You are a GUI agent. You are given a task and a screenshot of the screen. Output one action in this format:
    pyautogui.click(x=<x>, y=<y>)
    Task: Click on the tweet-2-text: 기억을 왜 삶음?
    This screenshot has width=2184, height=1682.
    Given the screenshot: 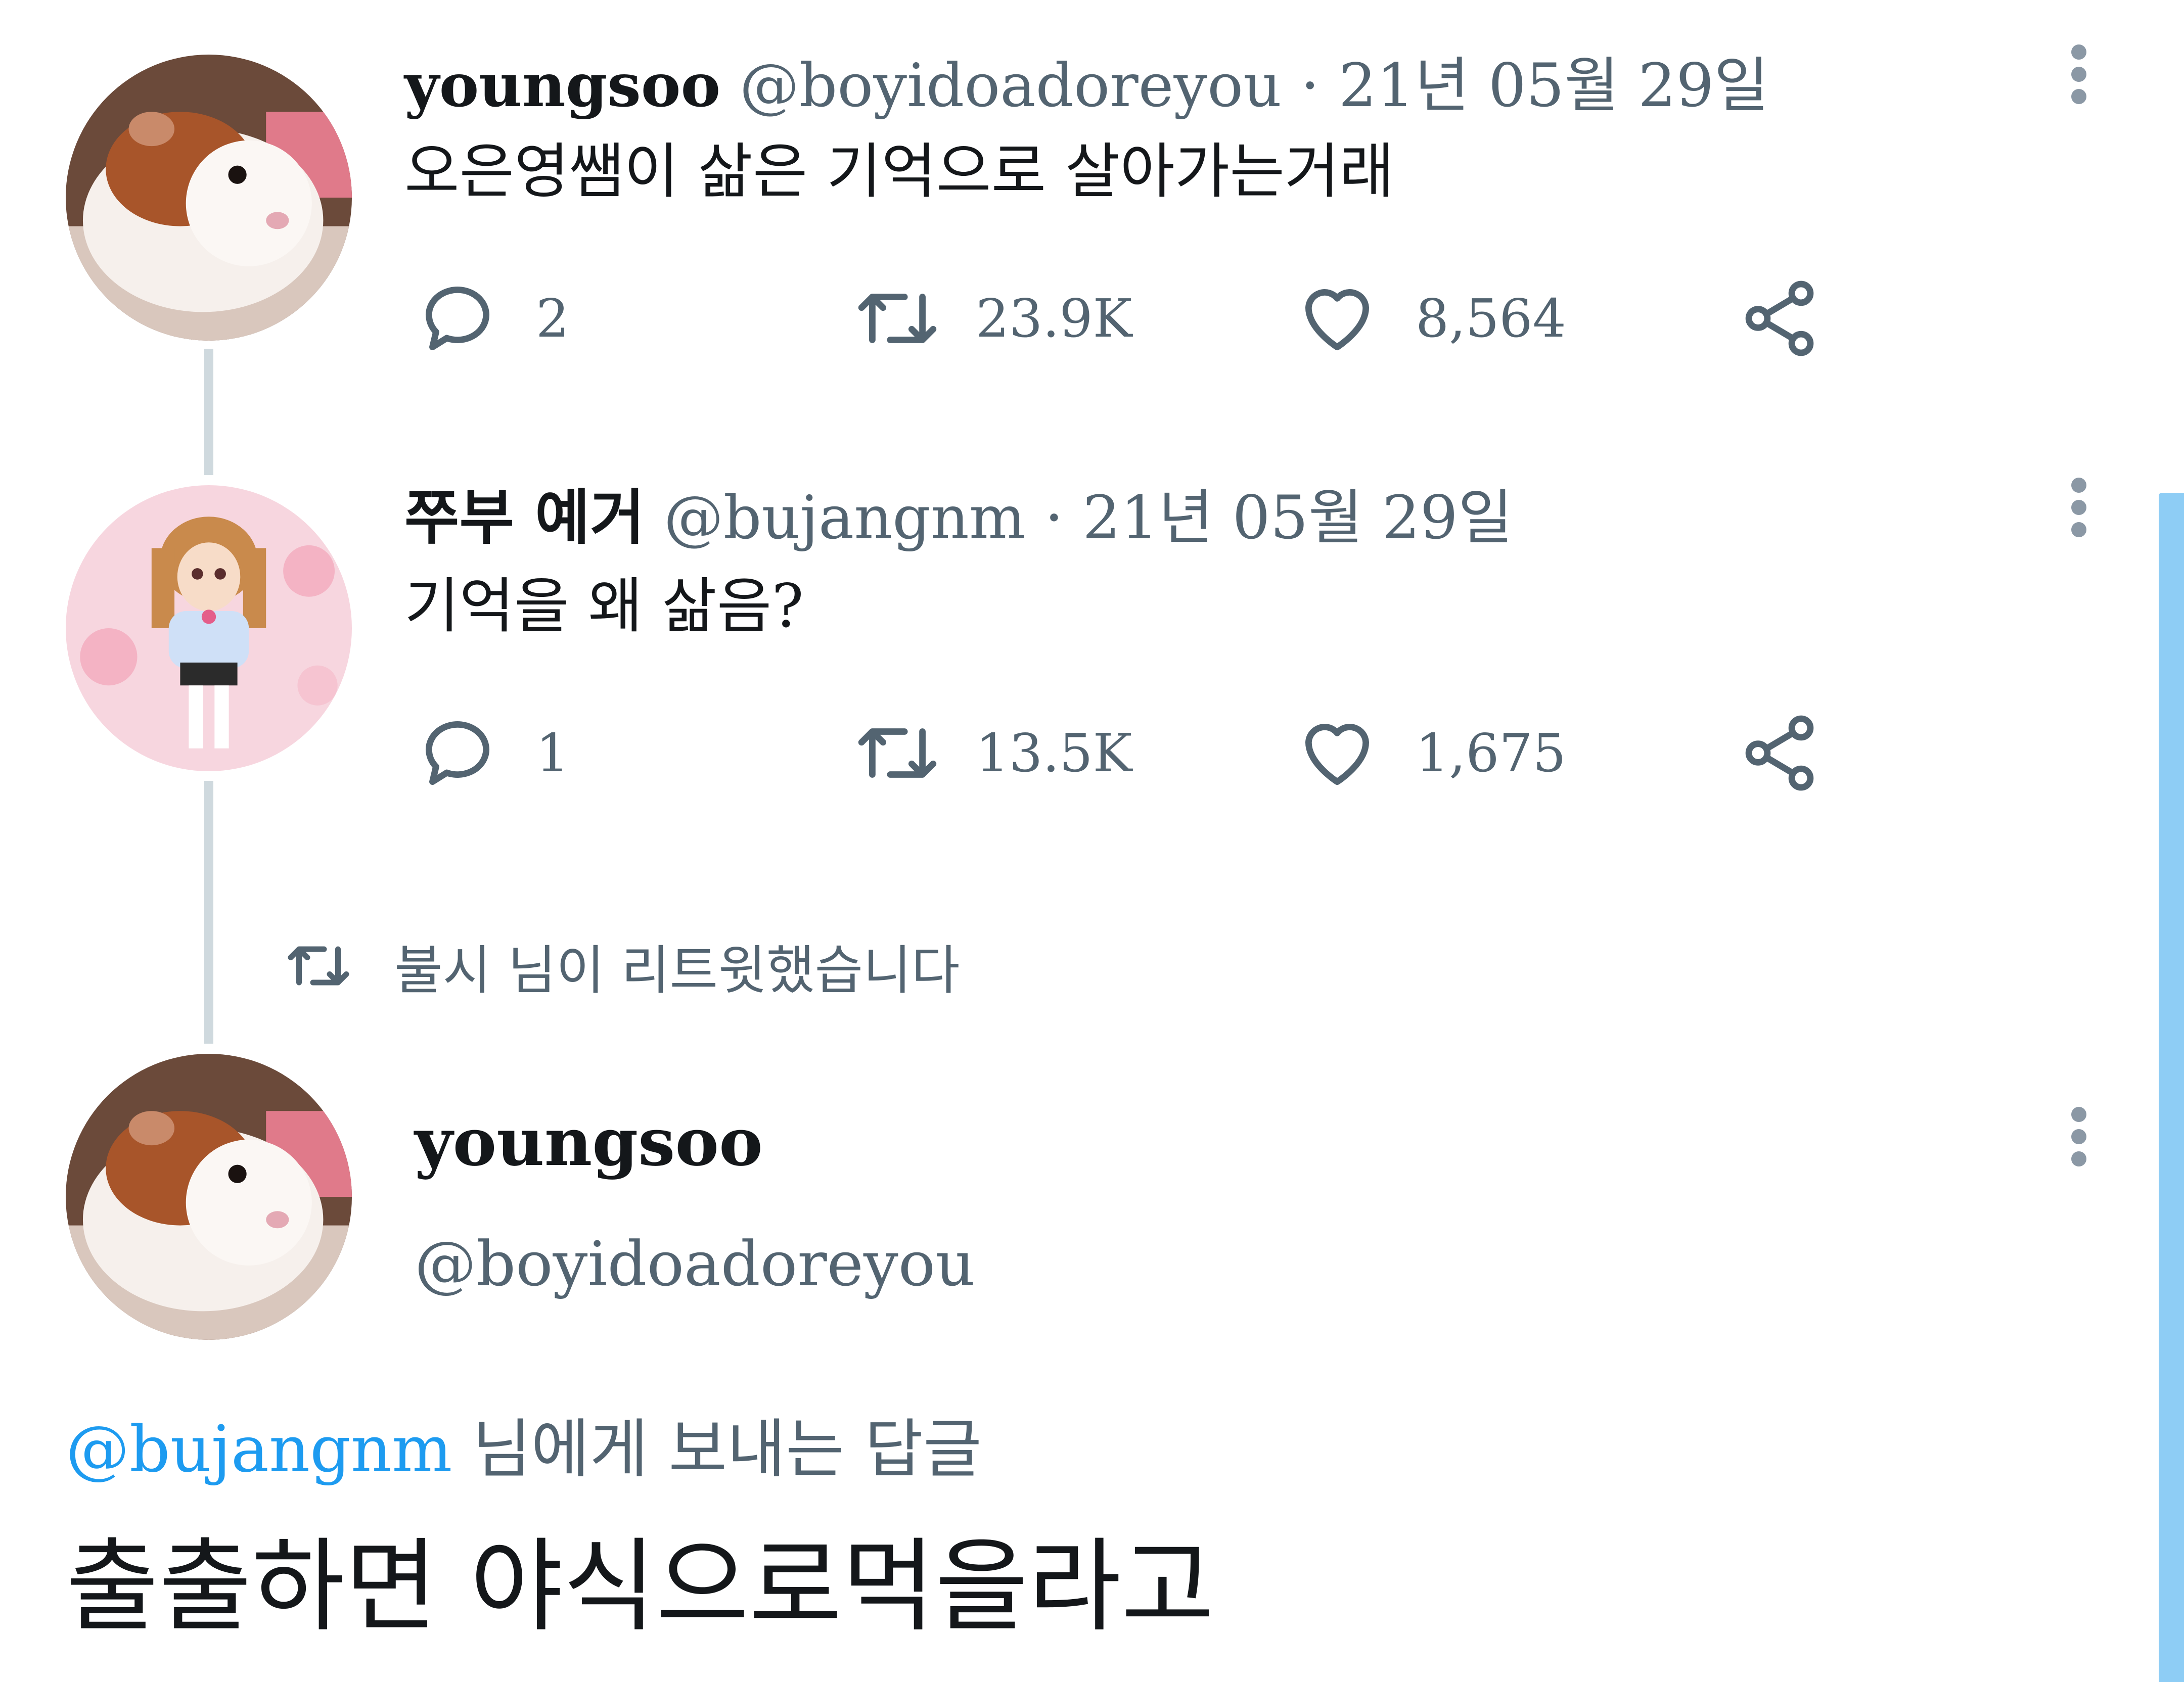 What is the action you would take?
    pyautogui.click(x=604, y=606)
    